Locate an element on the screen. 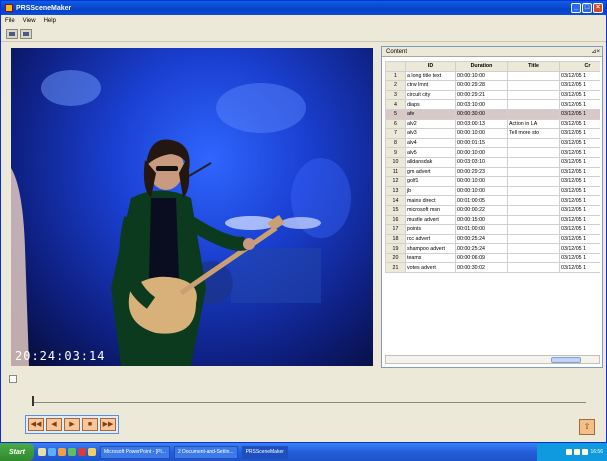 The height and width of the screenshot is (461, 607). duration-cell: 00:00:30:02 is located at coordinates (481, 268).